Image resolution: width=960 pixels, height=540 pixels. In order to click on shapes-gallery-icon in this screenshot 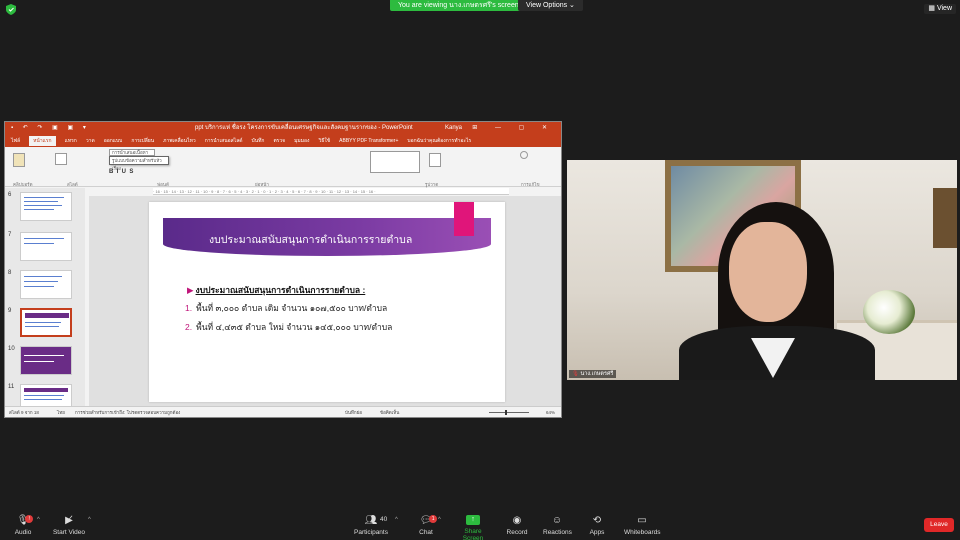, I will do `click(395, 162)`.